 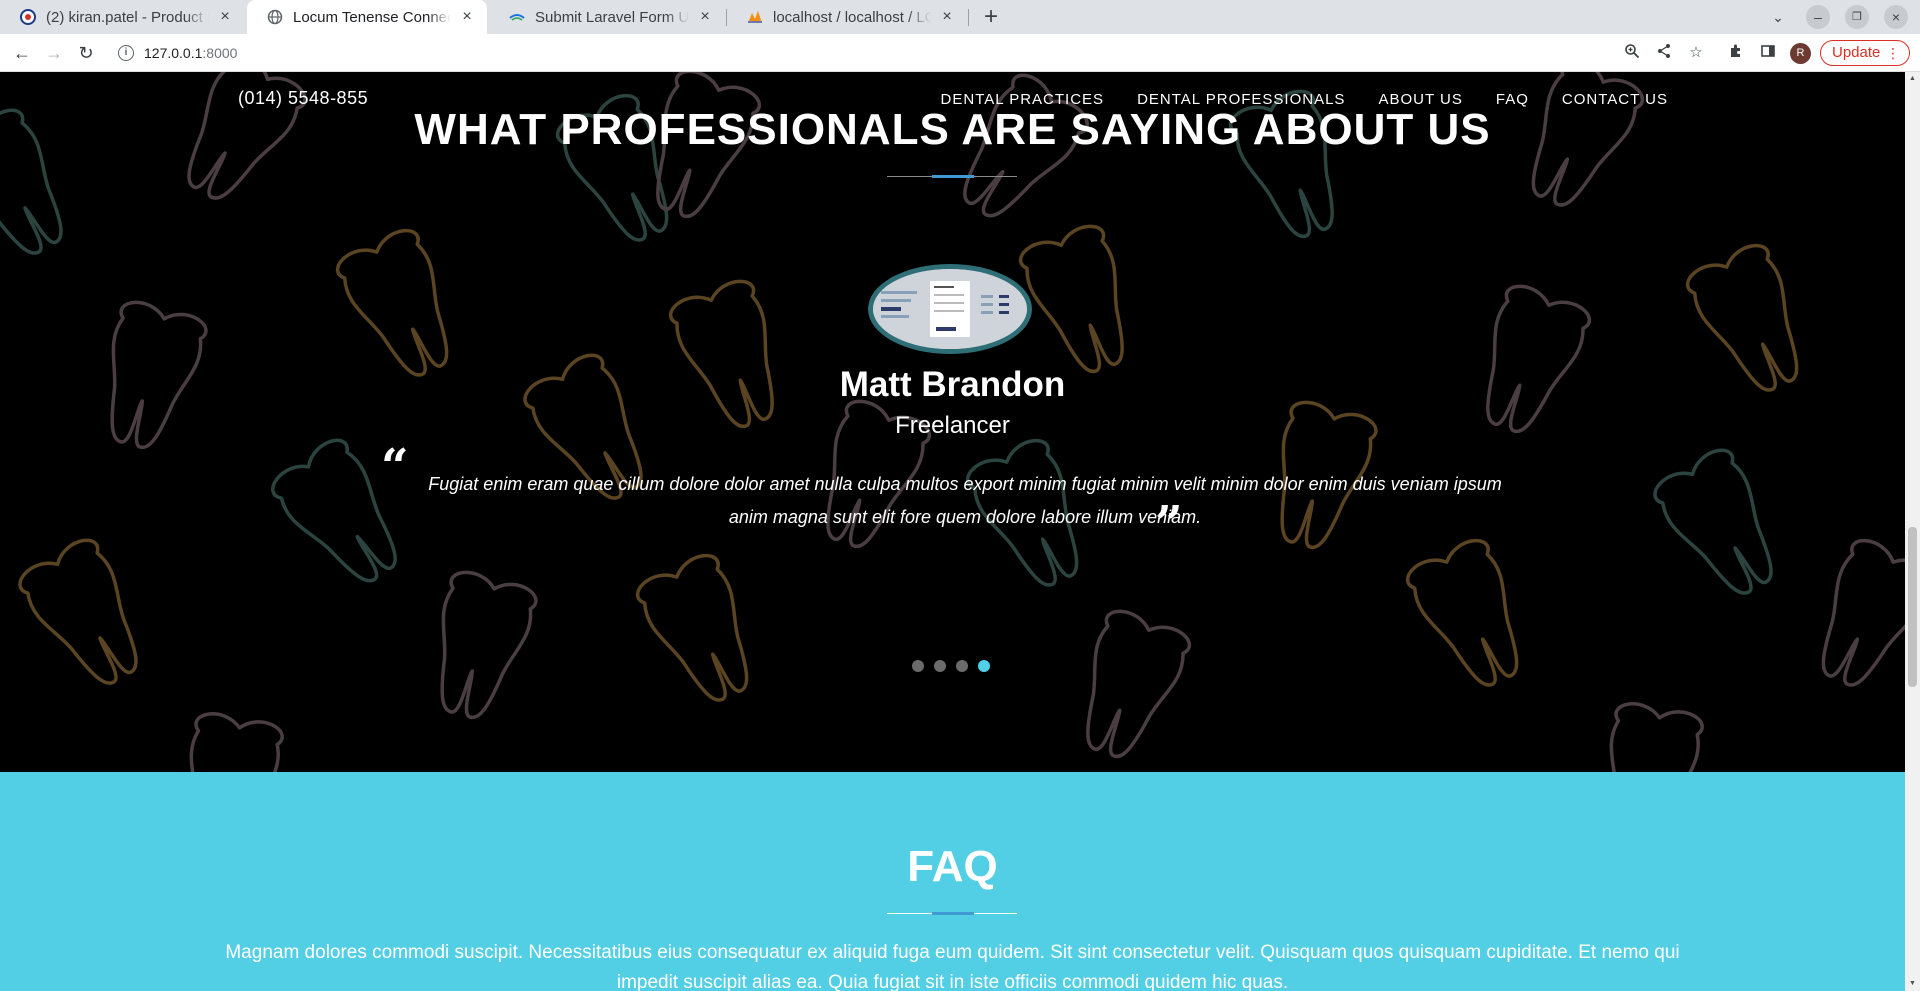 What do you see at coordinates (127, 17) in the screenshot?
I see `tab-title: (2) kiran.patel - Product E` at bounding box center [127, 17].